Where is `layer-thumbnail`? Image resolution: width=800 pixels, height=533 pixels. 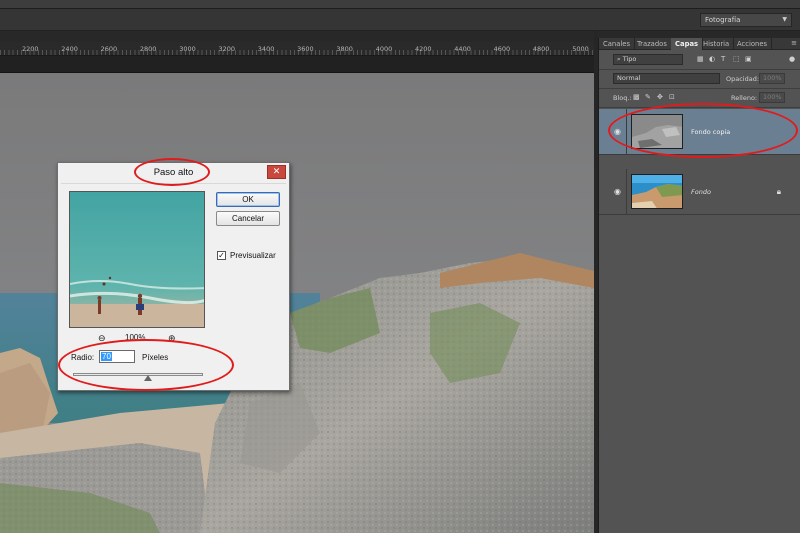 layer-thumbnail is located at coordinates (657, 191).